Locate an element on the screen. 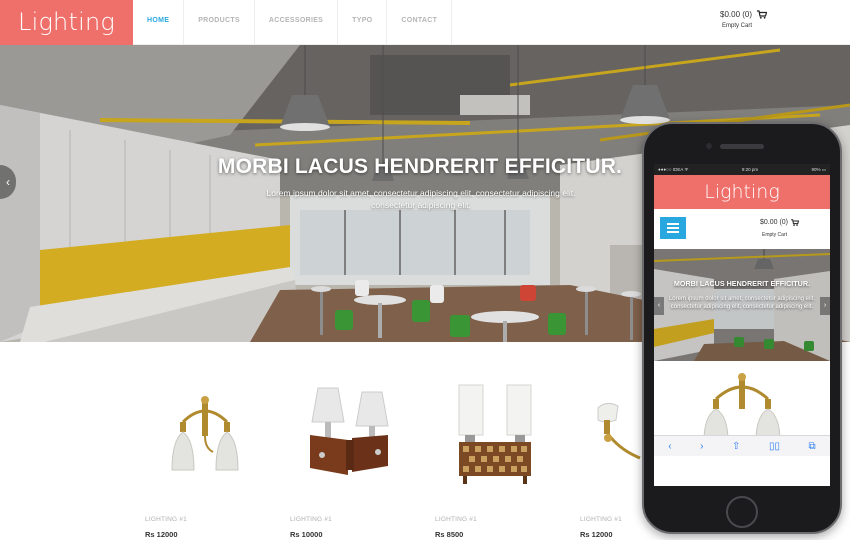 The width and height of the screenshot is (850, 540). phone-status-bar: ●●●○○ IDEA ᯤ 9:20 pm 90% ▭ is located at coordinates (742, 169).